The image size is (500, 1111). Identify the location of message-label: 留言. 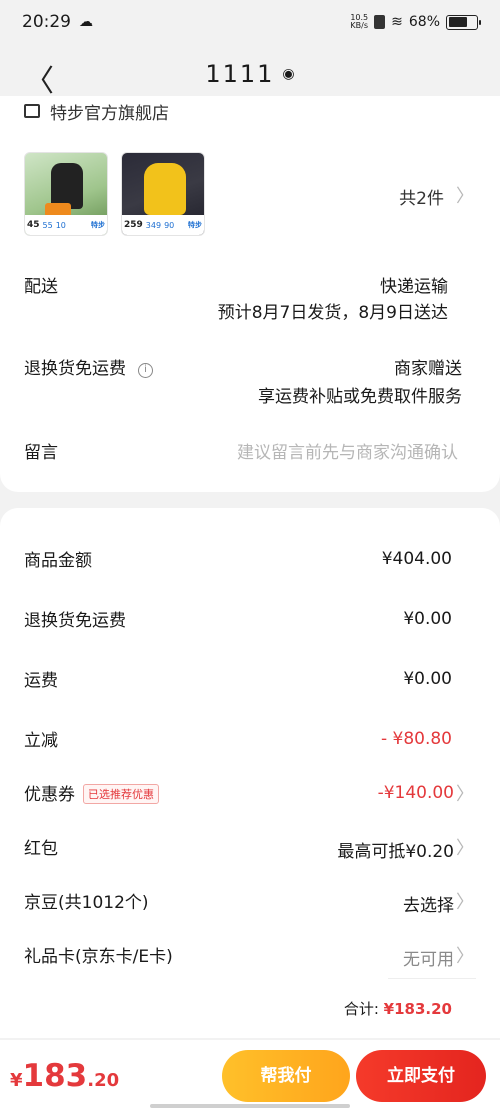
(41, 453).